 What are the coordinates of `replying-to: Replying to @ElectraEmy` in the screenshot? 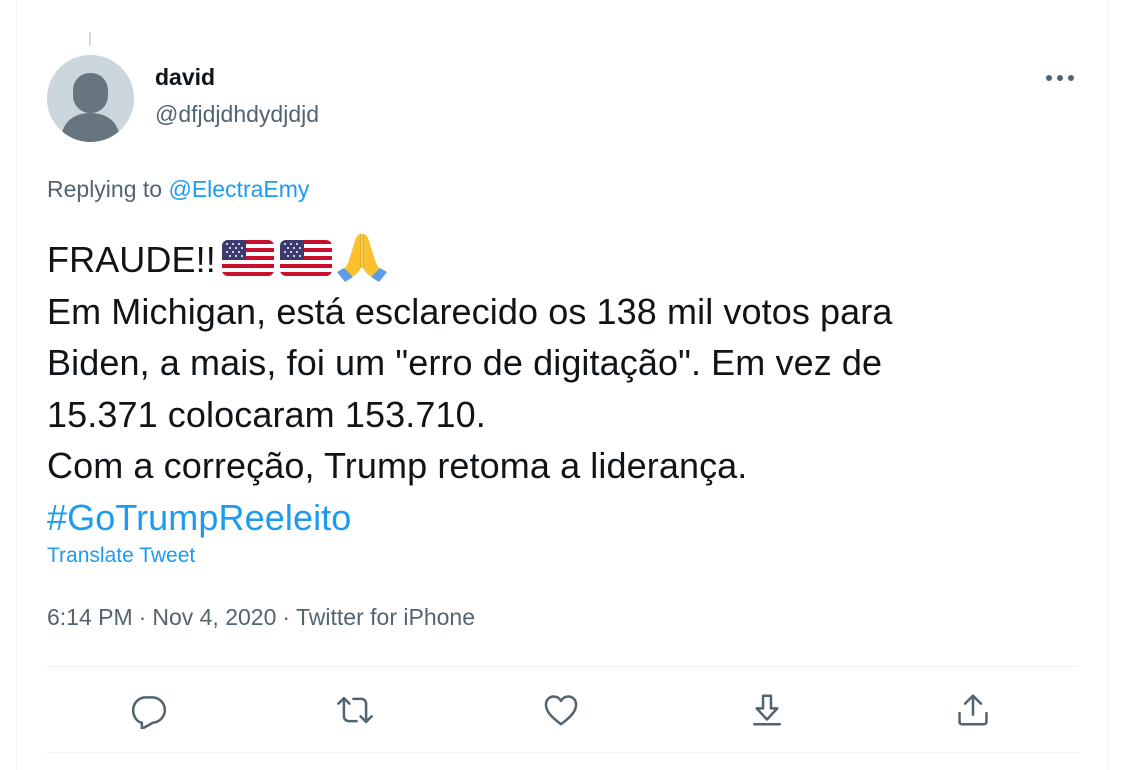 It's located at (178, 189).